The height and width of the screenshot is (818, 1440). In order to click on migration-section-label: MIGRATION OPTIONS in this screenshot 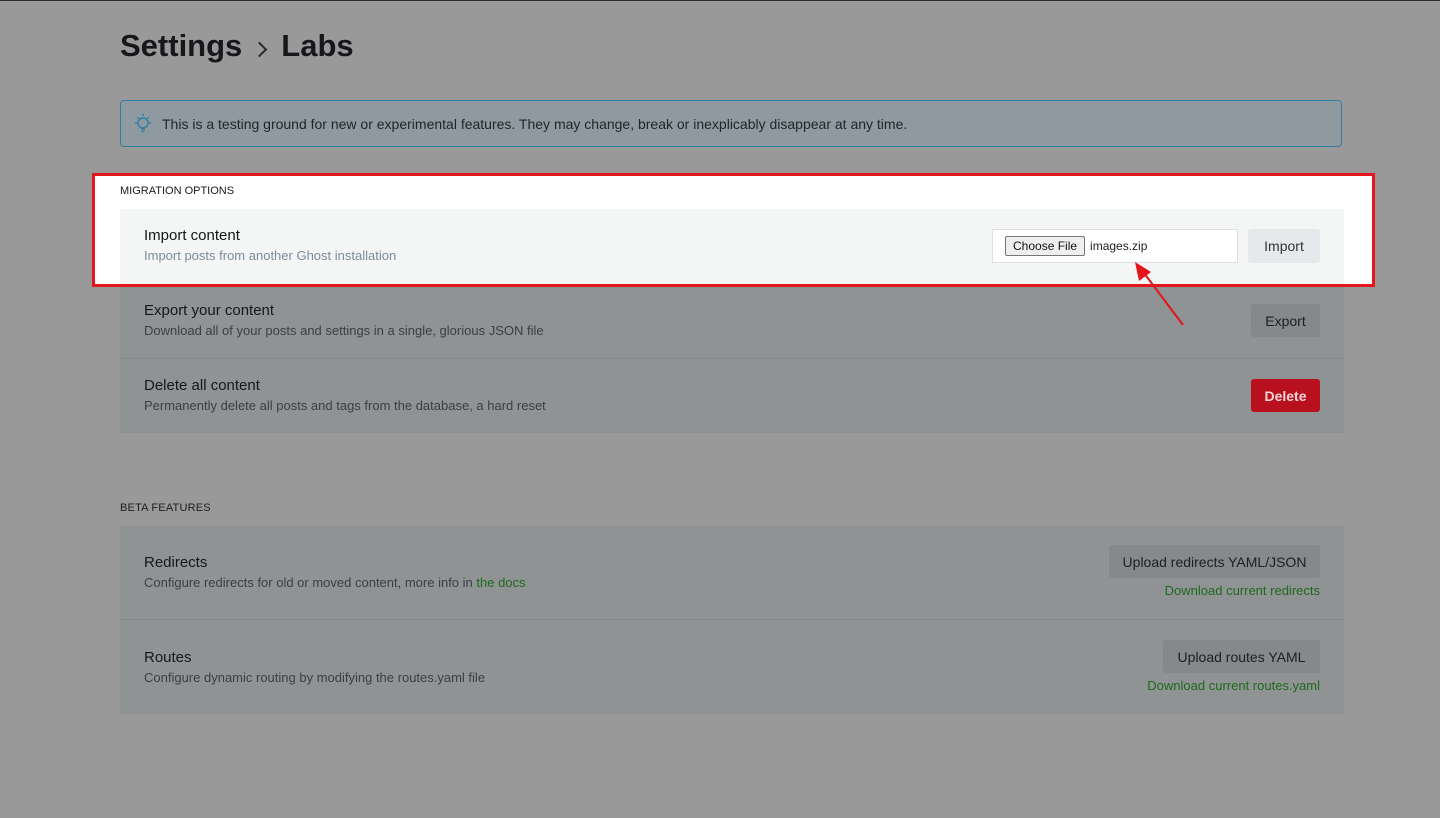, I will do `click(177, 191)`.